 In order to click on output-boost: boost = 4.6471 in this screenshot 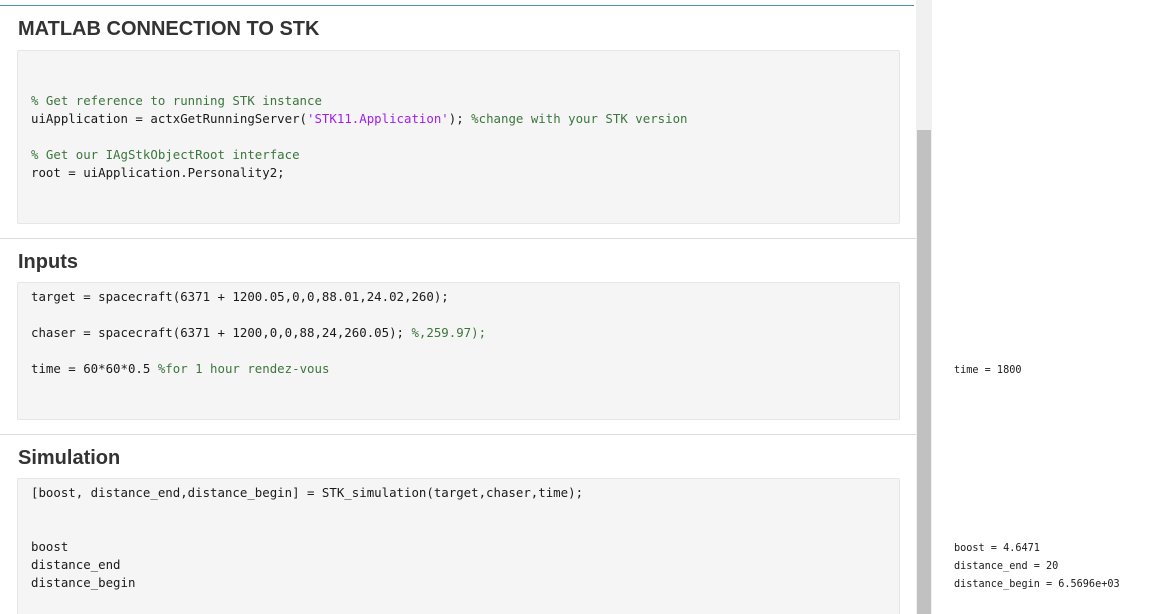, I will do `click(997, 548)`.